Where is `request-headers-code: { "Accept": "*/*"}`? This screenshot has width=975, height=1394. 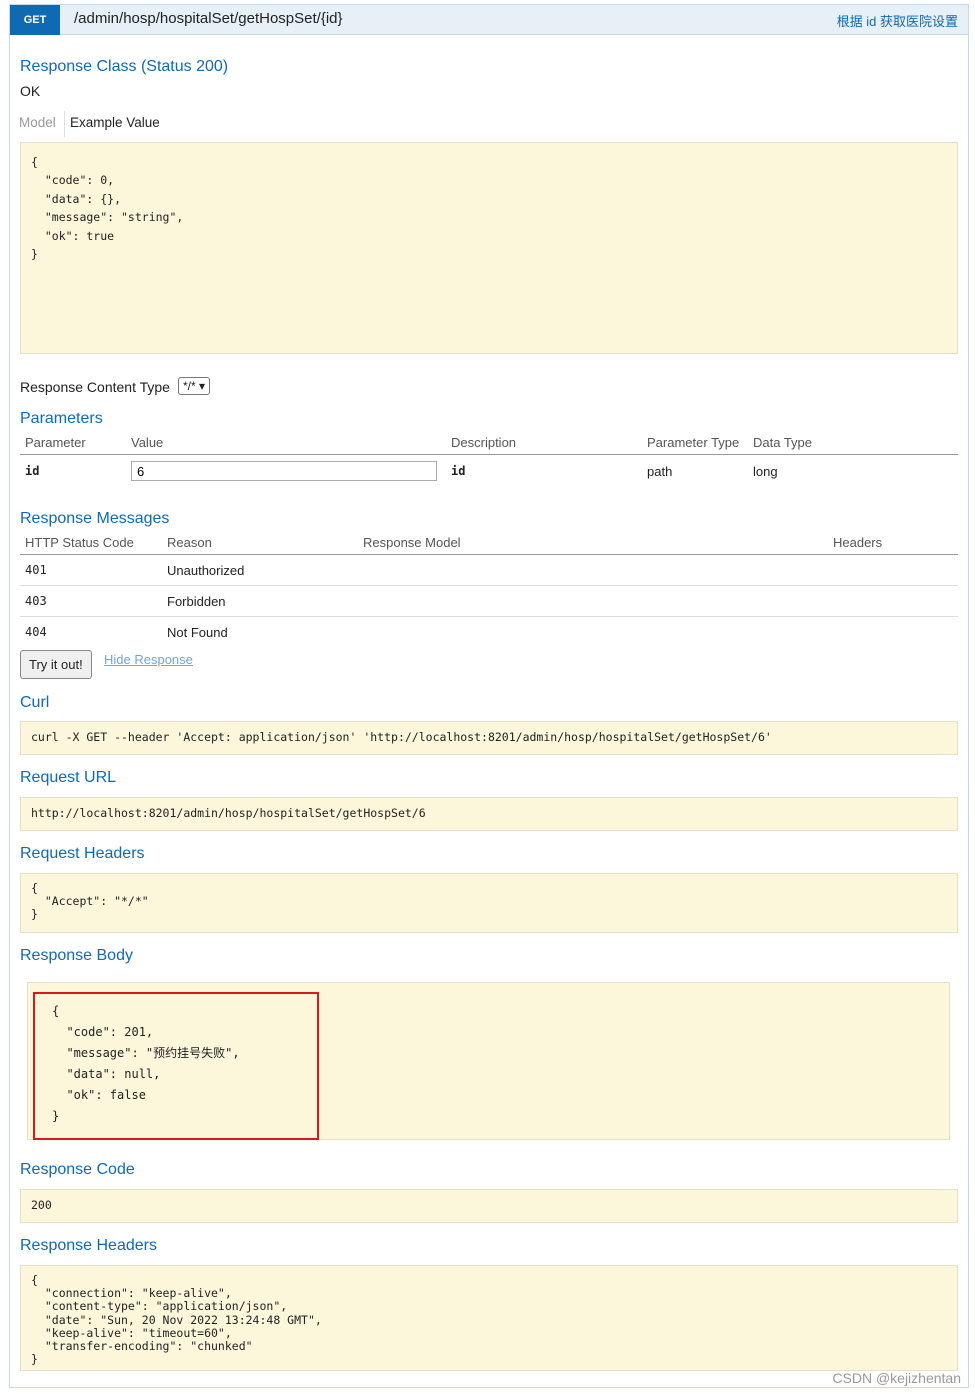 request-headers-code: { "Accept": "*/*"} is located at coordinates (489, 901).